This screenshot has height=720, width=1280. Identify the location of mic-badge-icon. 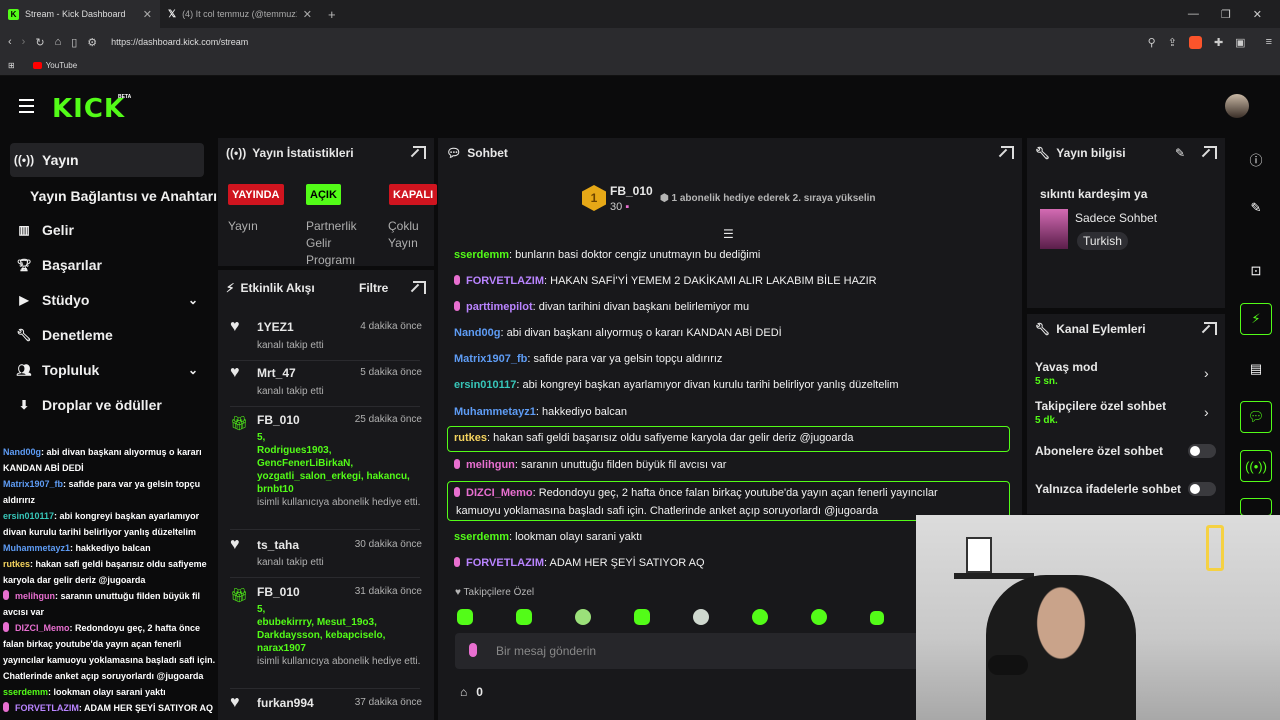
(457, 280).